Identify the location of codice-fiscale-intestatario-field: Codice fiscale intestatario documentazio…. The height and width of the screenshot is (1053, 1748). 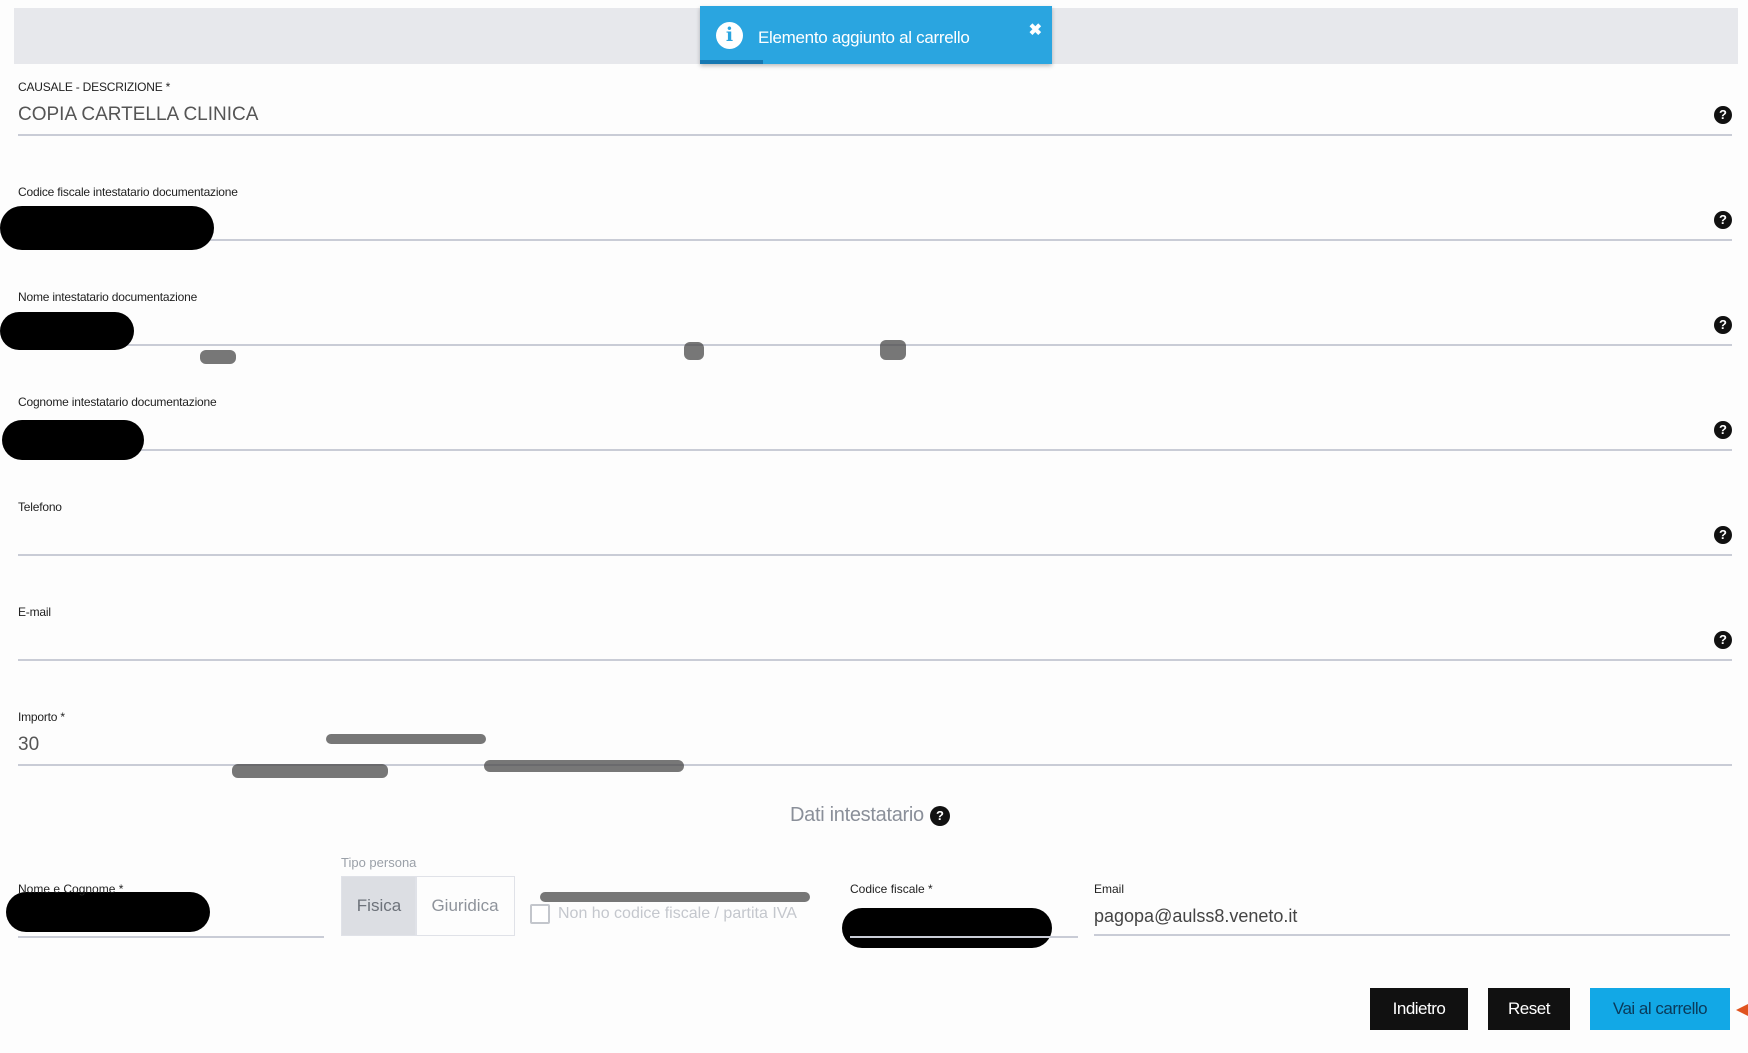
(875, 235).